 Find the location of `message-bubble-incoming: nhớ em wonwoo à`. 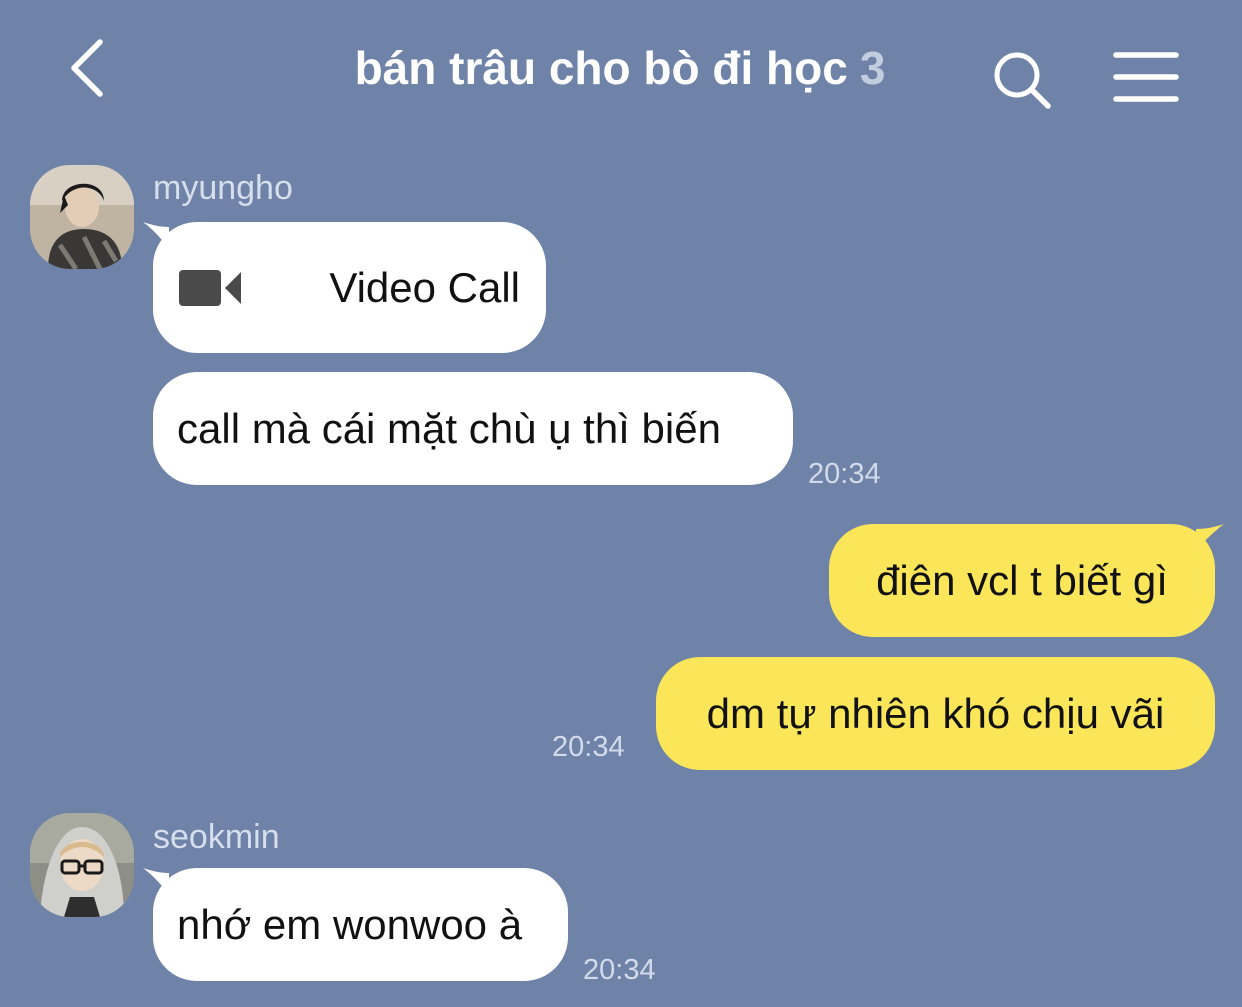

message-bubble-incoming: nhớ em wonwoo à is located at coordinates (360, 924).